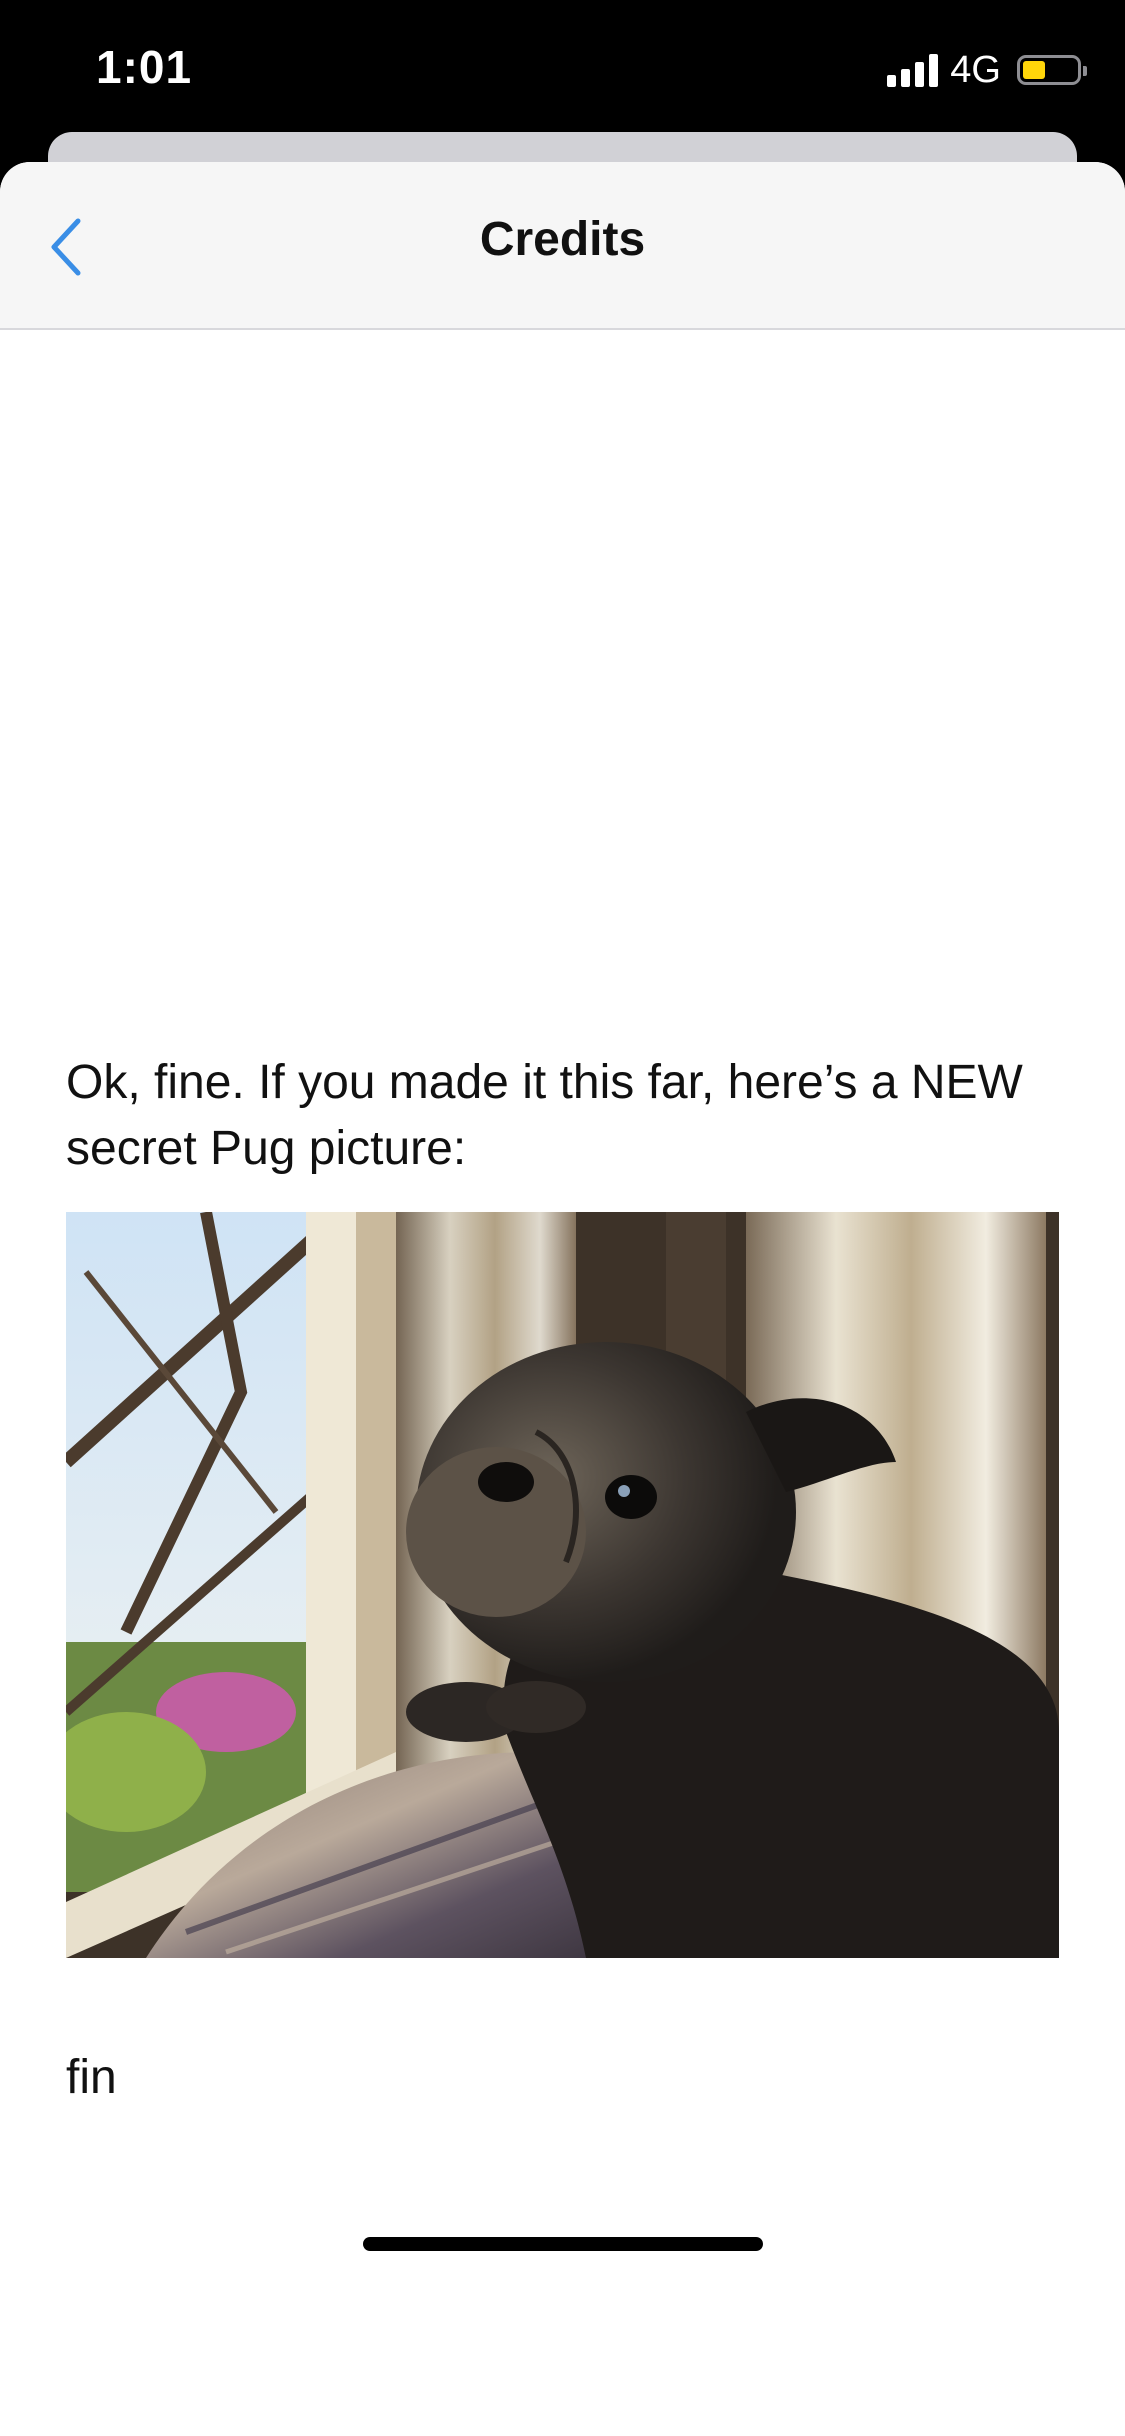 The width and height of the screenshot is (1125, 2436). I want to click on navigation-bar: Credits, so click(562, 246).